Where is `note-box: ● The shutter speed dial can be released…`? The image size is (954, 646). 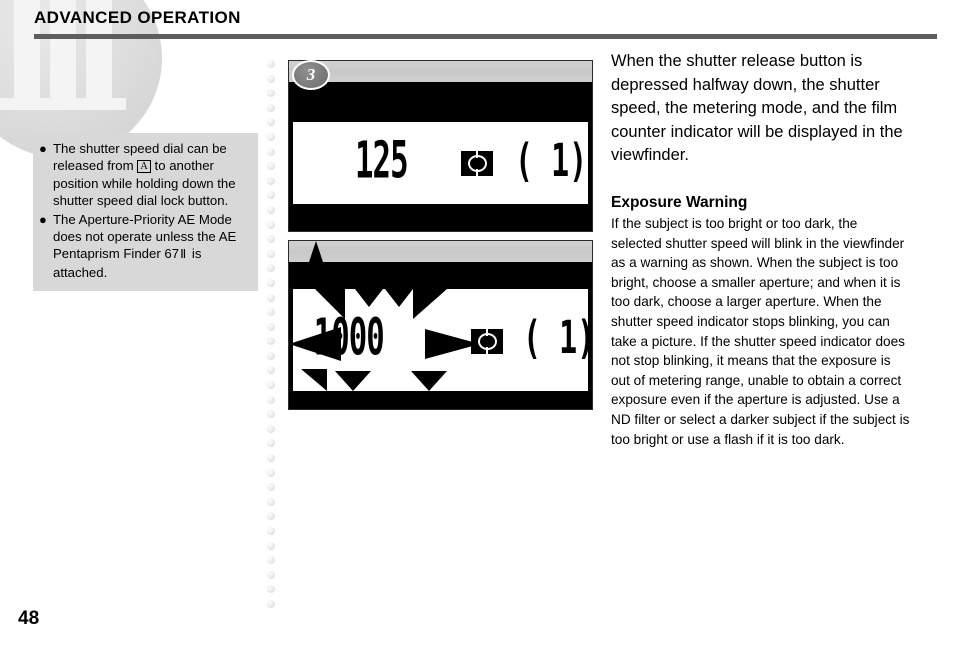 note-box: ● The shutter speed dial can be released… is located at coordinates (145, 212).